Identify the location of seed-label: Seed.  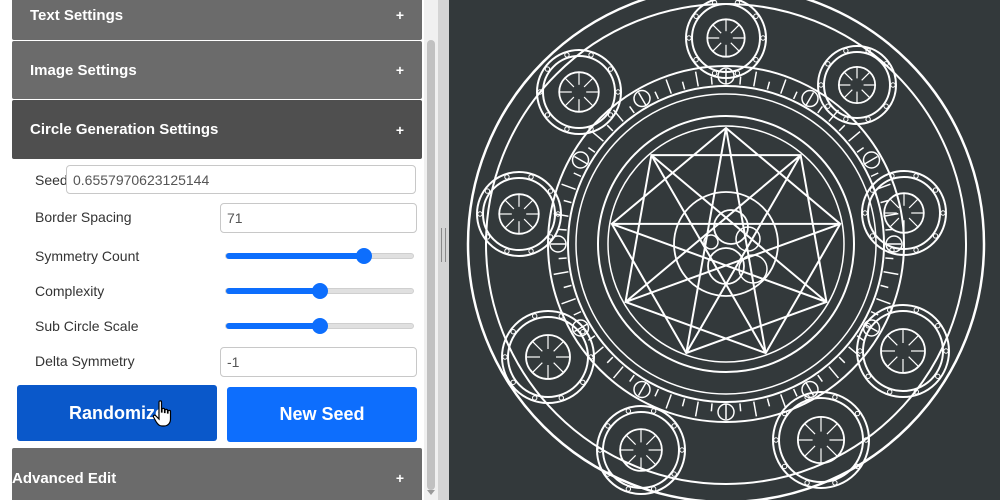
(51, 180).